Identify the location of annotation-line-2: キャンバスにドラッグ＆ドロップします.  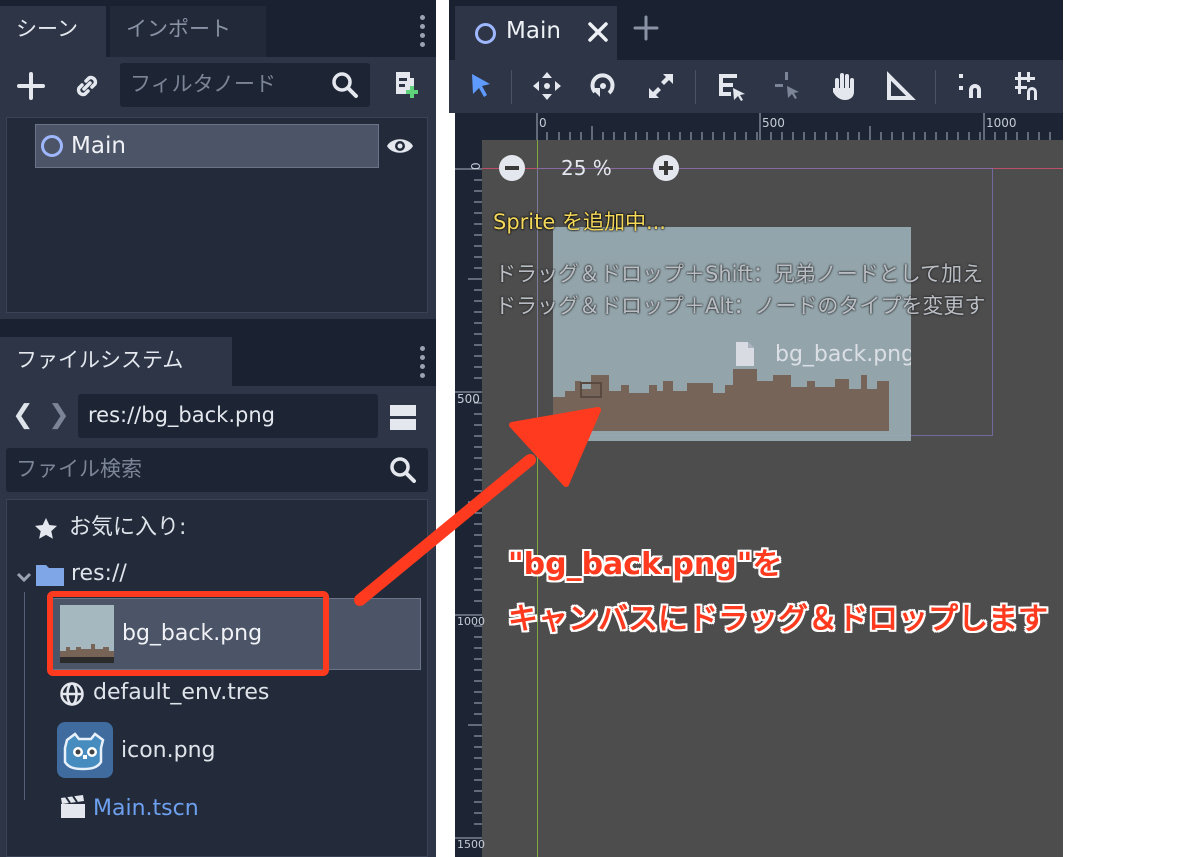
(778, 619).